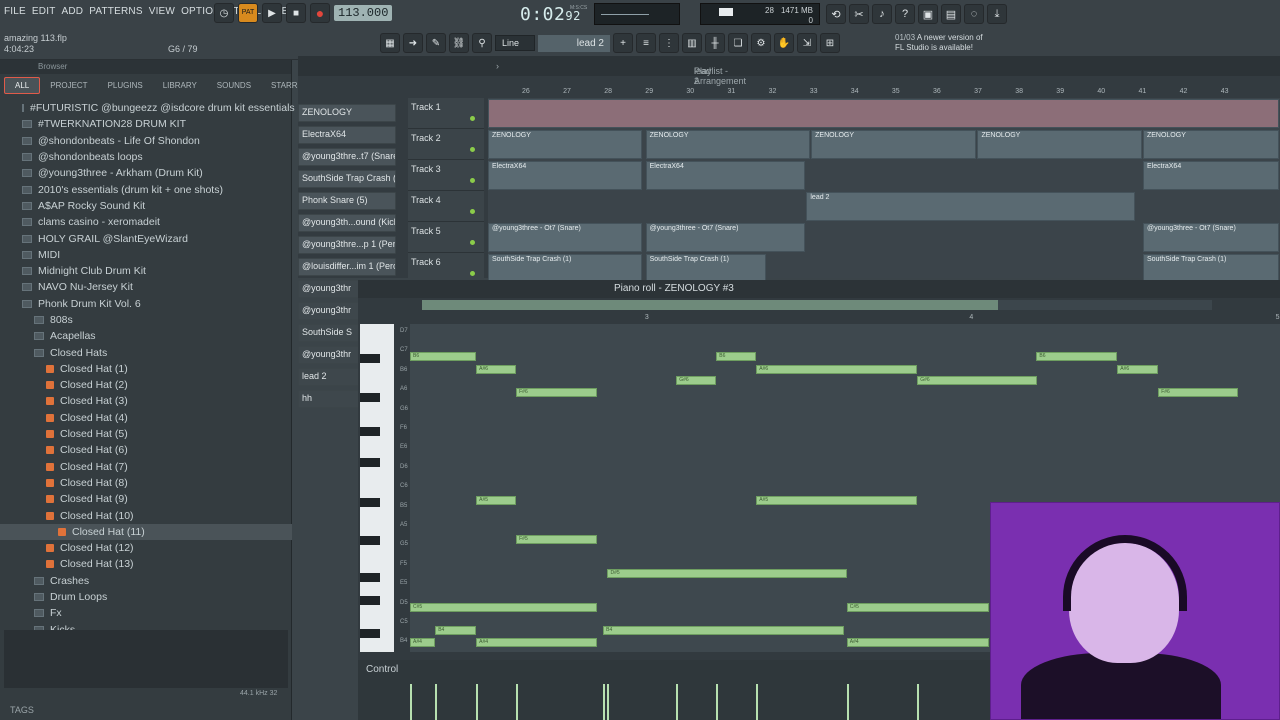 This screenshot has width=1280, height=720. Describe the element at coordinates (970, 206) in the screenshot. I see `playlist-clip: lead 2` at that location.